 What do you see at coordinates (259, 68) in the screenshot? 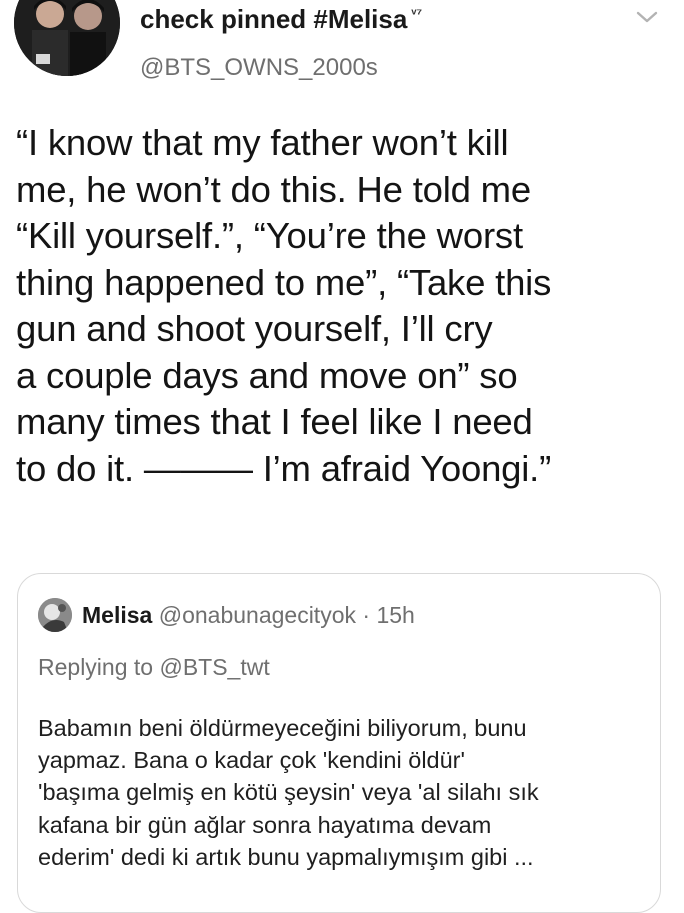
I see `user-handle: @BTS_OWNS_2000s` at bounding box center [259, 68].